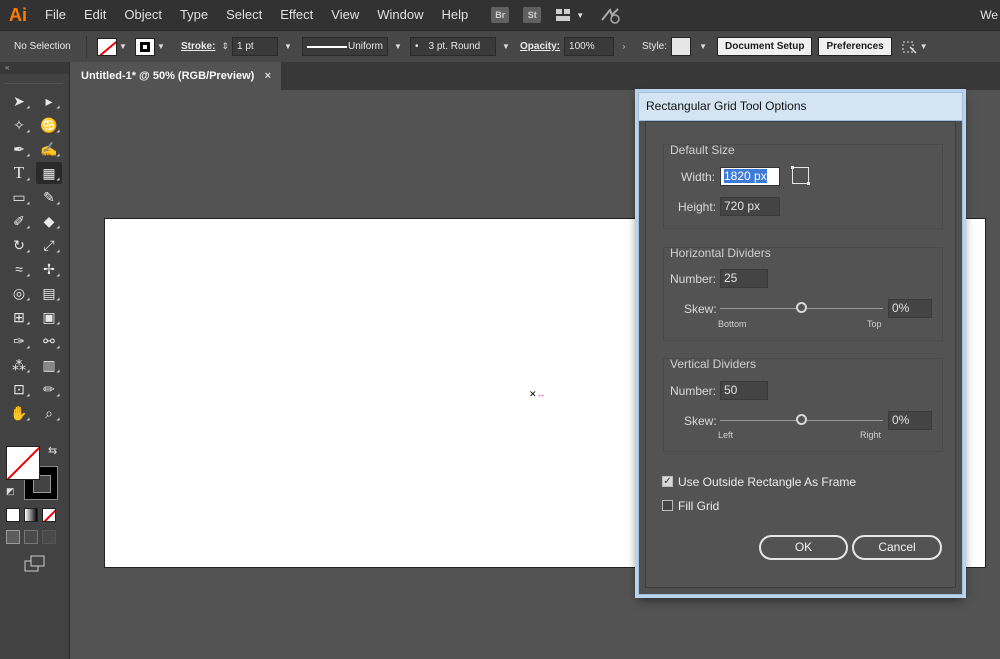 The width and height of the screenshot is (1000, 659). Describe the element at coordinates (49, 413) in the screenshot. I see `zoom-tool-icon: ⌕` at that location.